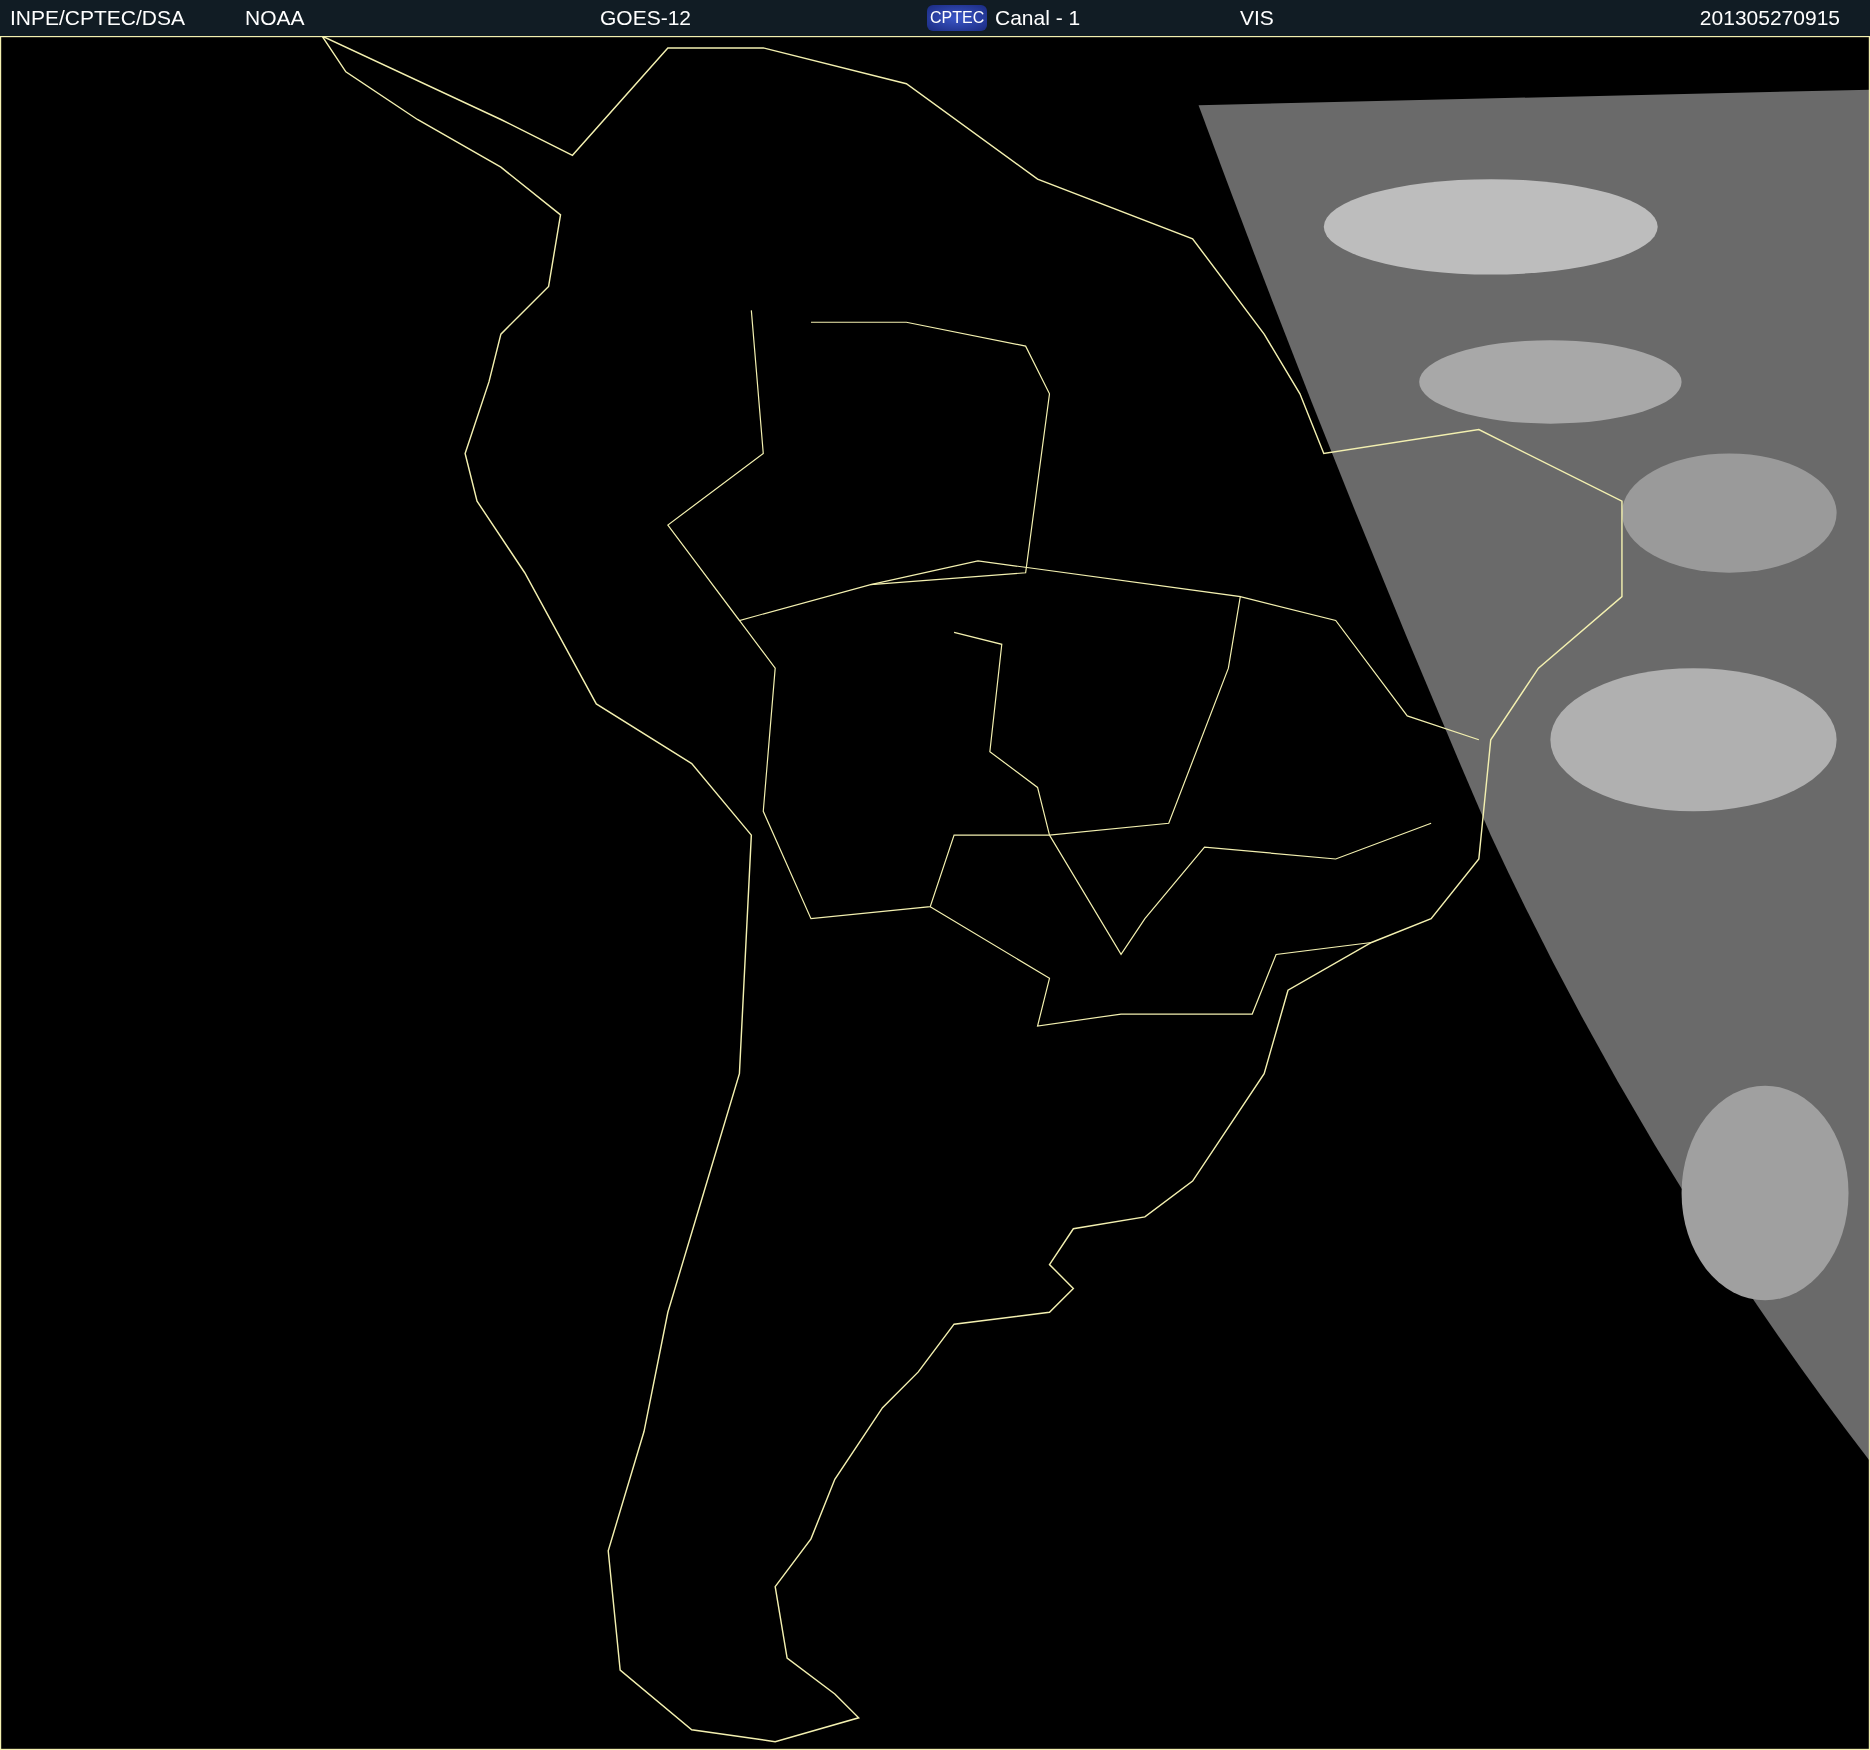 This screenshot has width=1870, height=1750. What do you see at coordinates (646, 18) in the screenshot?
I see `satellite-label: GOES-12` at bounding box center [646, 18].